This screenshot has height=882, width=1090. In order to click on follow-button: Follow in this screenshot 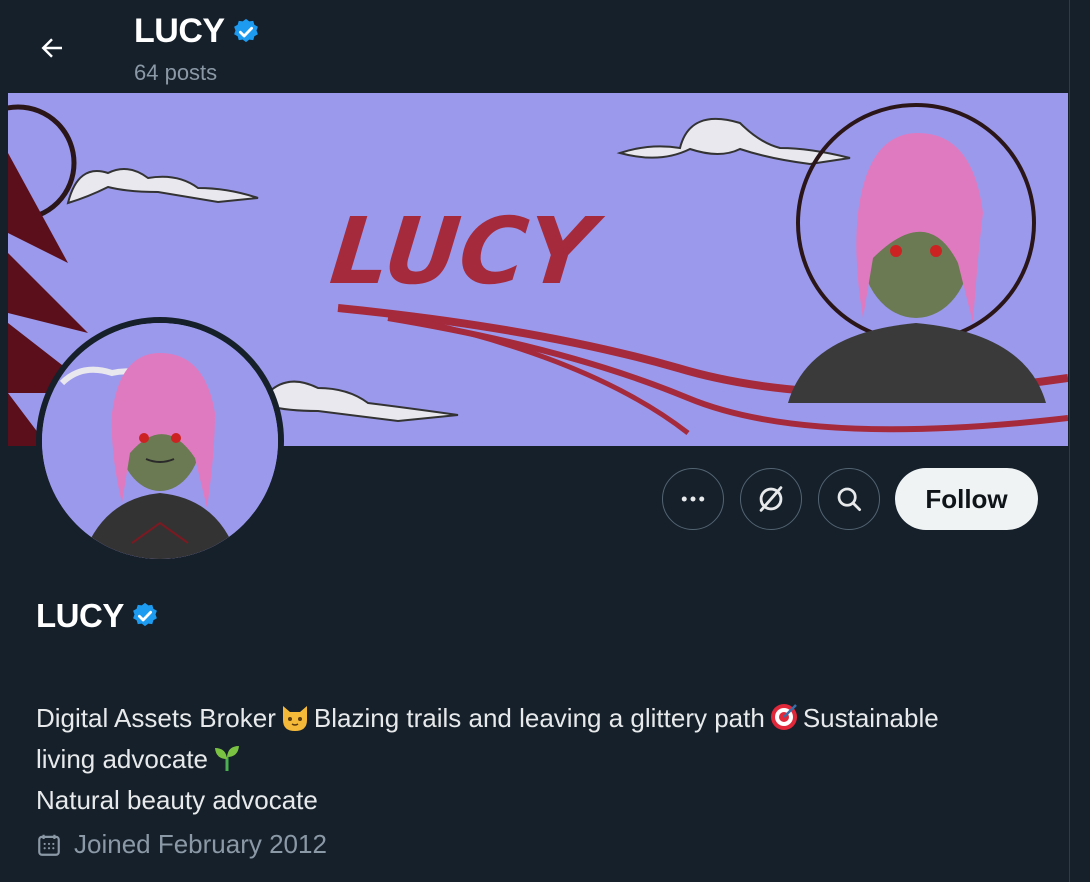, I will do `click(966, 499)`.